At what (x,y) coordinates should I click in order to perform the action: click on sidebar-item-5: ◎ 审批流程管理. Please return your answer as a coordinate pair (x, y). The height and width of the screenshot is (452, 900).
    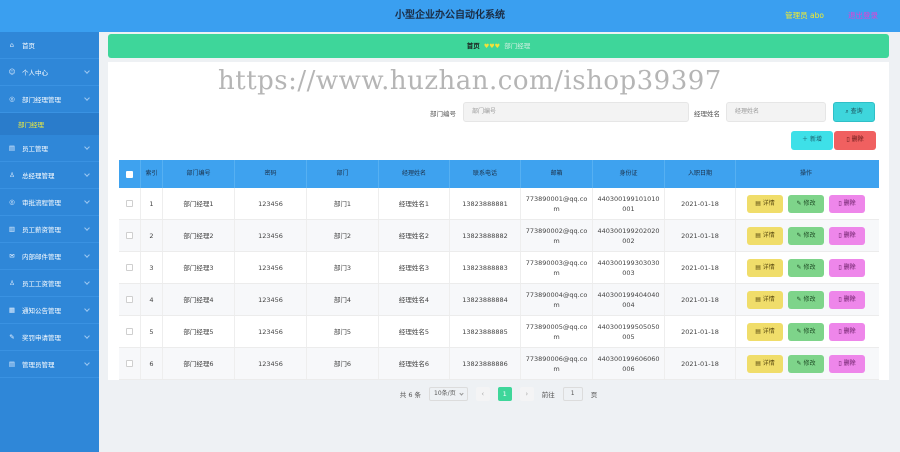
    Looking at the image, I should click on (49, 202).